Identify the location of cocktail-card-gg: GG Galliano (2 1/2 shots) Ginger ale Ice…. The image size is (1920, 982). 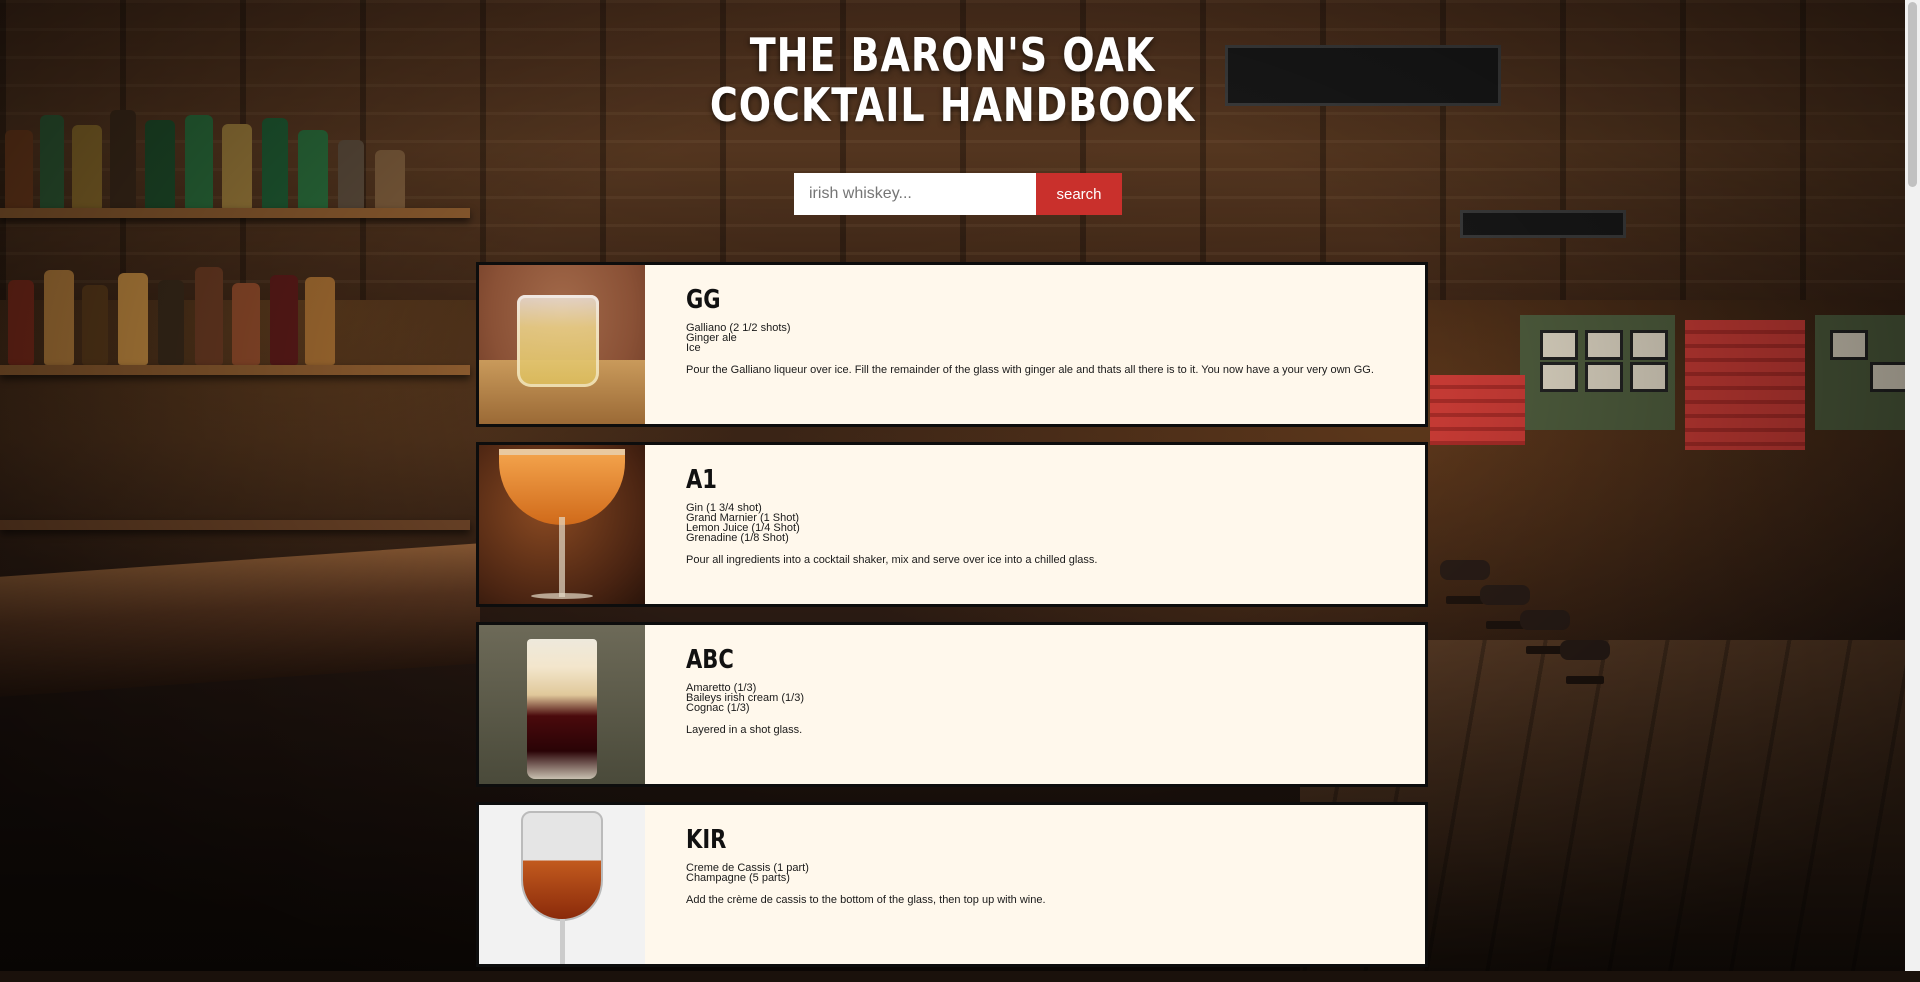
(952, 344).